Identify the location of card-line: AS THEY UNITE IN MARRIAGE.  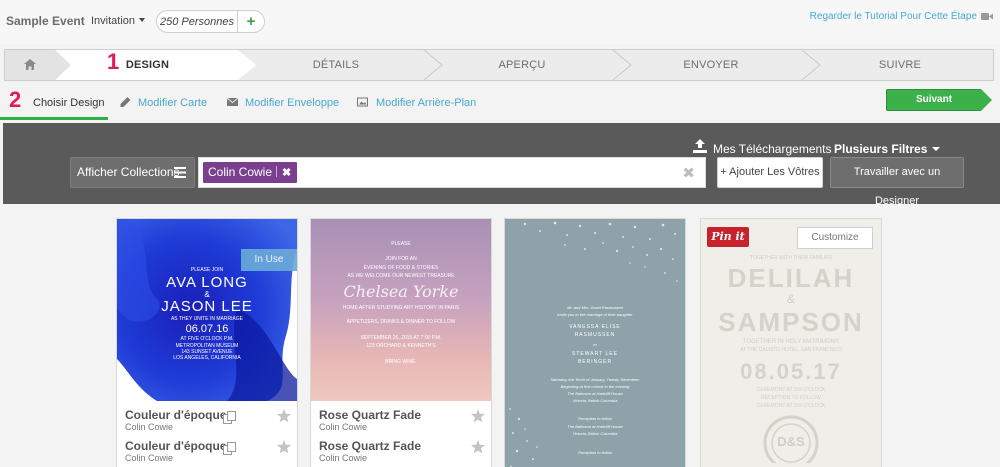
(207, 319).